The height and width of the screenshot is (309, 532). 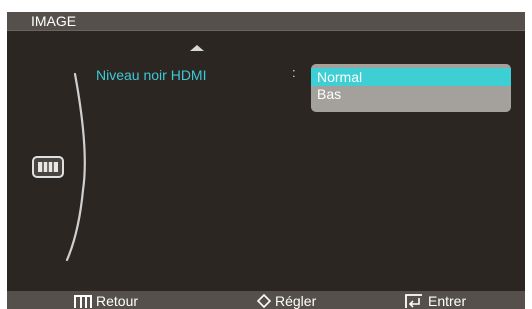 I want to click on adjust-button: Régler, so click(x=312, y=301).